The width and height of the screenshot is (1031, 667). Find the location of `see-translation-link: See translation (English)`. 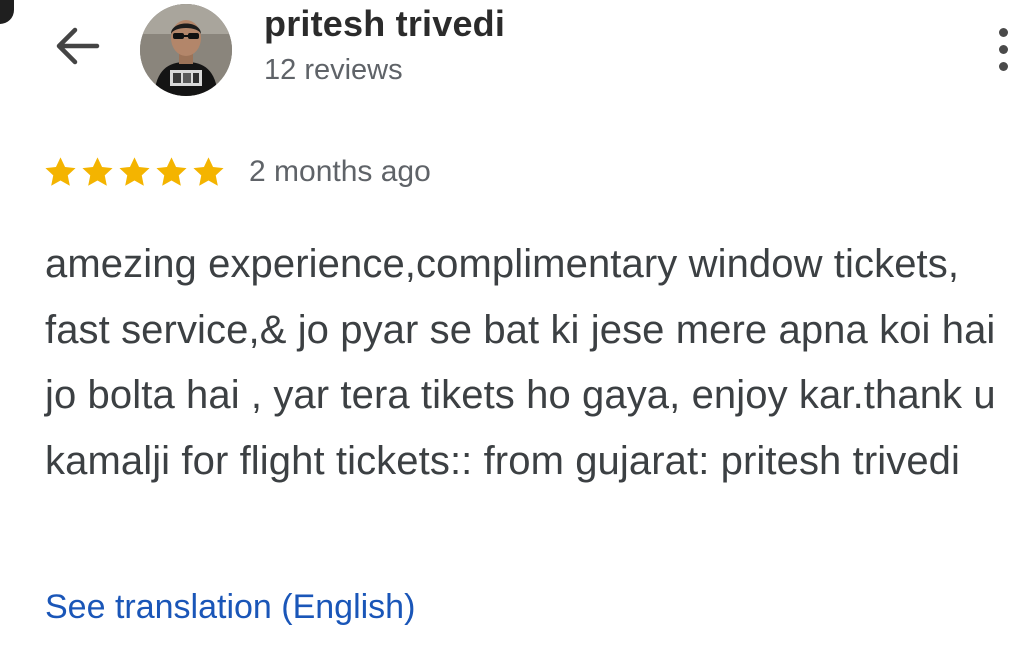

see-translation-link: See translation (English) is located at coordinates (230, 607).